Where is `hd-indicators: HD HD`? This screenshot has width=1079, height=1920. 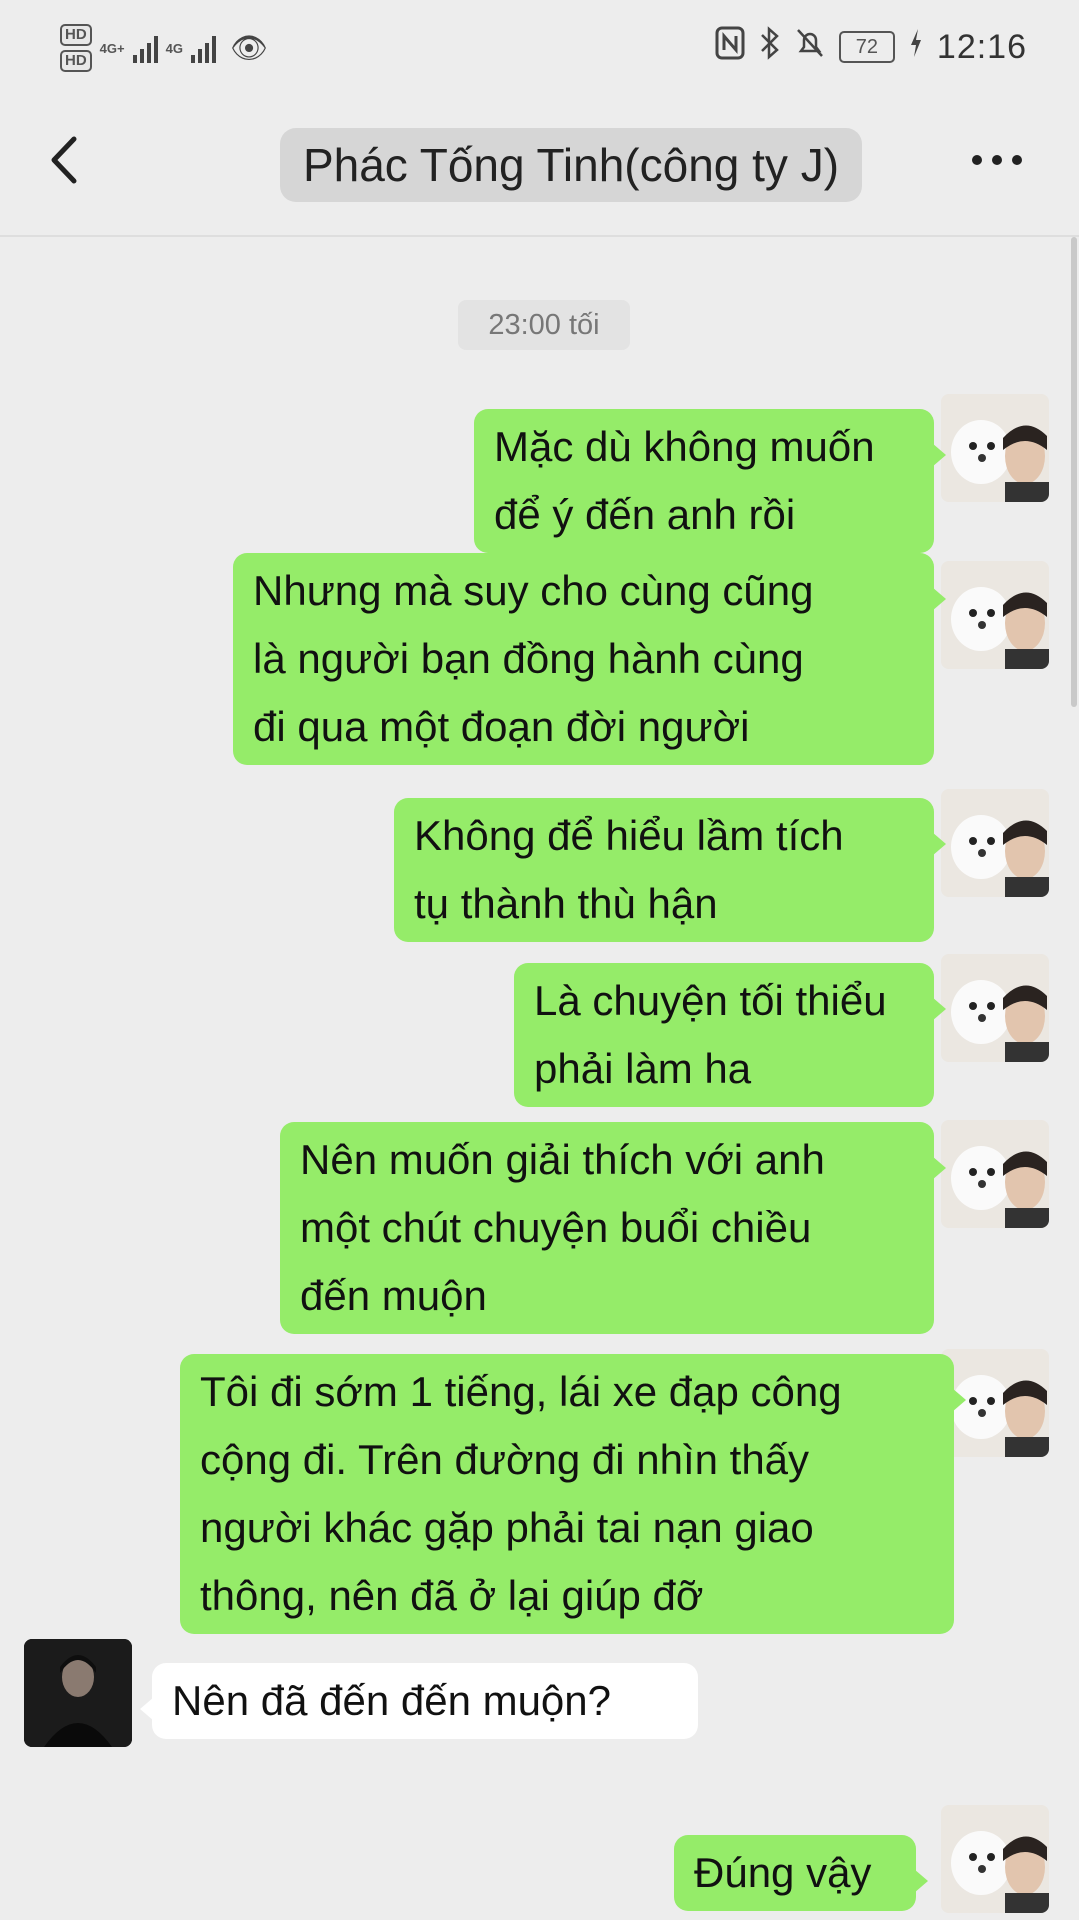
hd-indicators: HD HD is located at coordinates (76, 48).